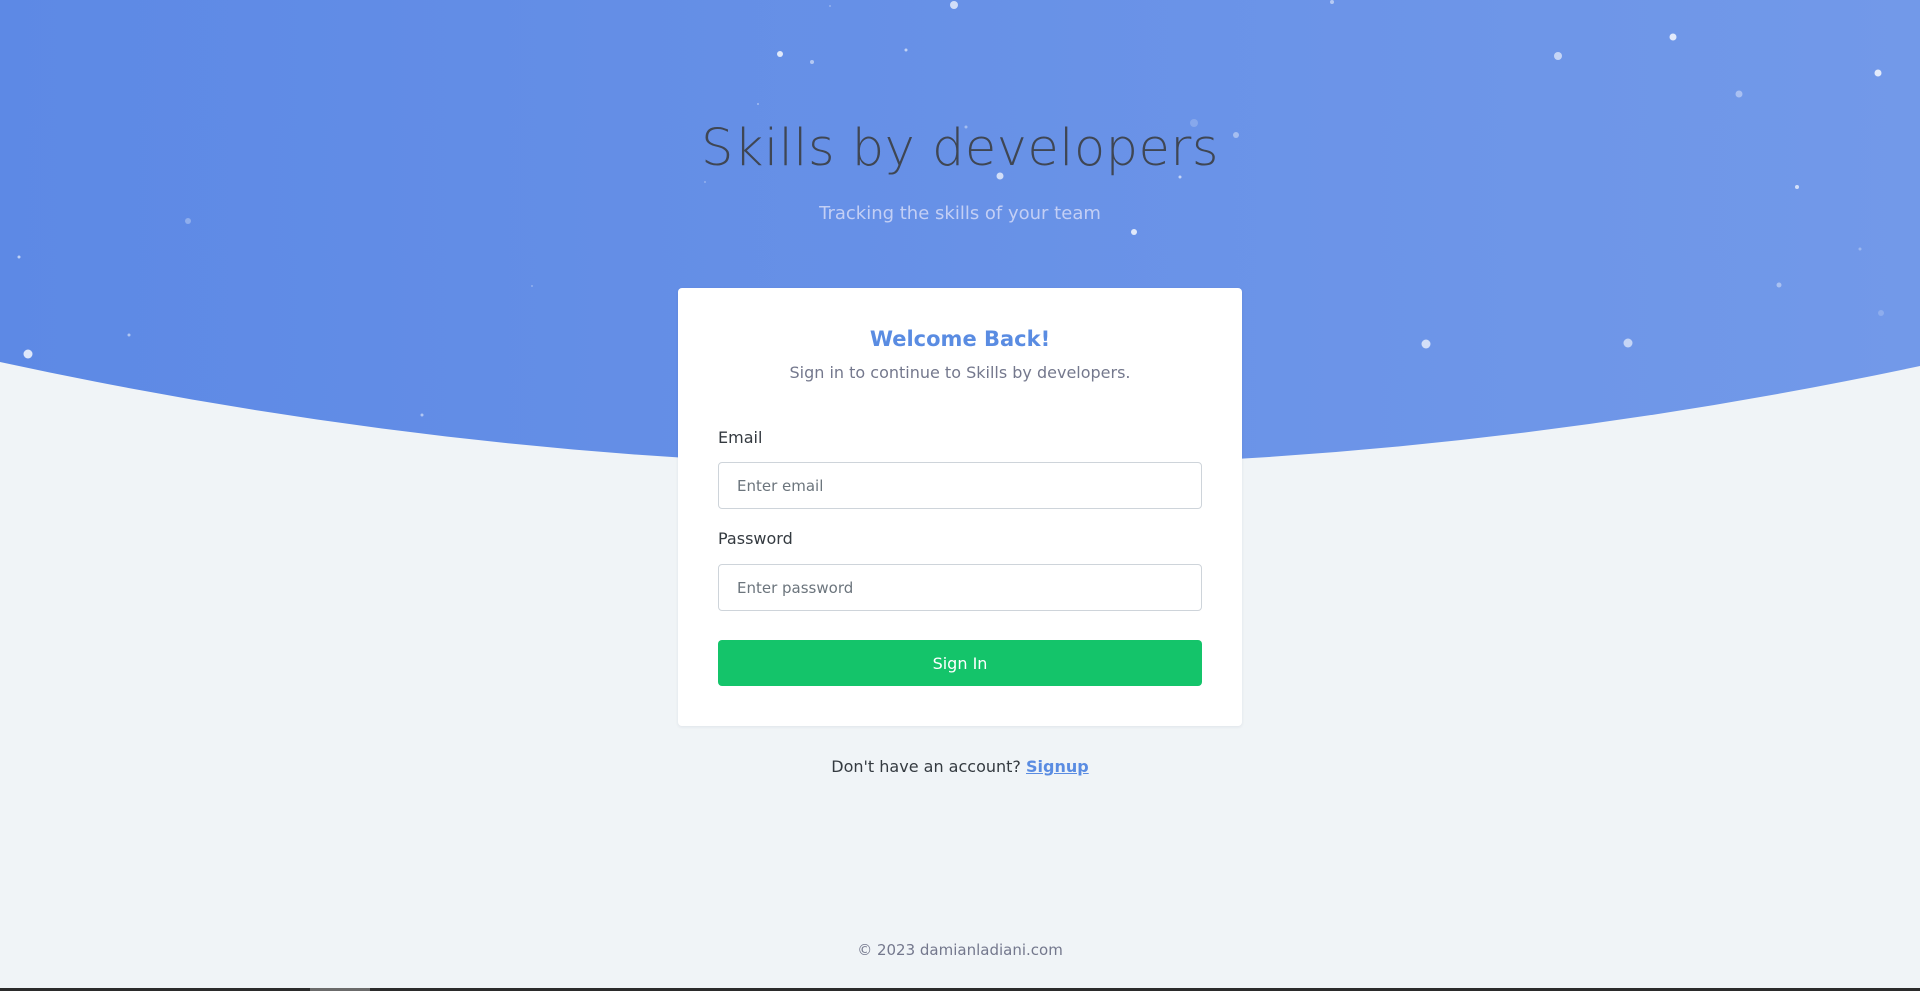 The width and height of the screenshot is (1920, 991). What do you see at coordinates (960, 339) in the screenshot?
I see `welcome-heading: Welcome Back!` at bounding box center [960, 339].